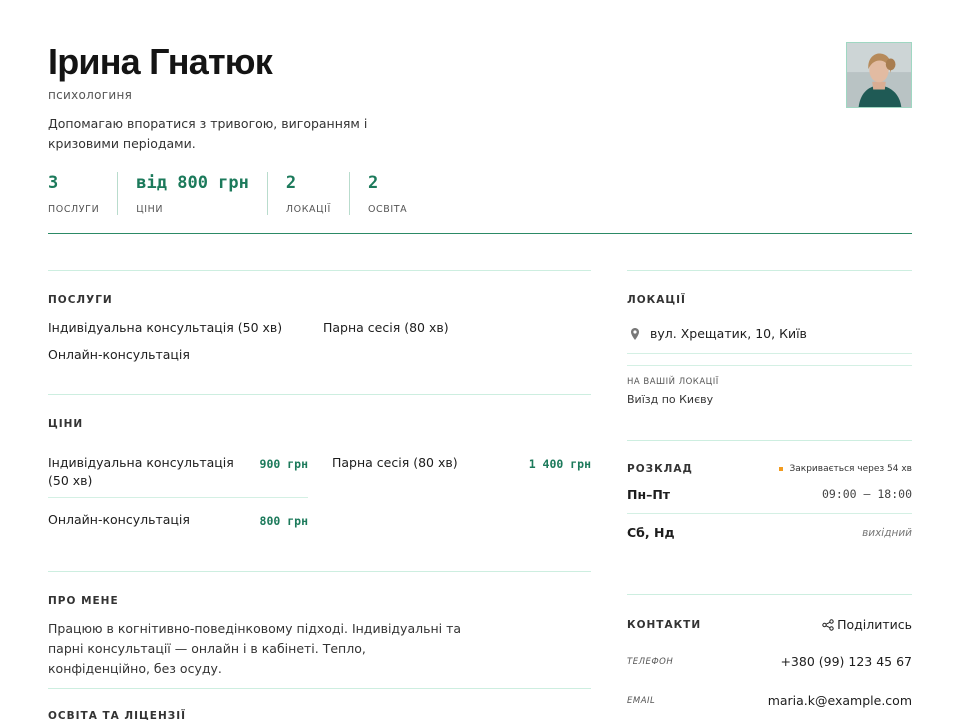  Describe the element at coordinates (649, 494) in the screenshot. I see `schedule-days: Пн–Пт` at that location.